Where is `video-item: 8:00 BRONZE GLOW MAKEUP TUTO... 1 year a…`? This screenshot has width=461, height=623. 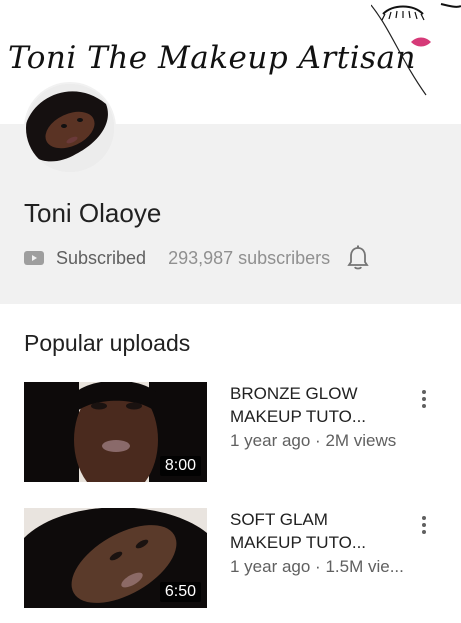 video-item: 8:00 BRONZE GLOW MAKEUP TUTO... 1 year a… is located at coordinates (234, 432).